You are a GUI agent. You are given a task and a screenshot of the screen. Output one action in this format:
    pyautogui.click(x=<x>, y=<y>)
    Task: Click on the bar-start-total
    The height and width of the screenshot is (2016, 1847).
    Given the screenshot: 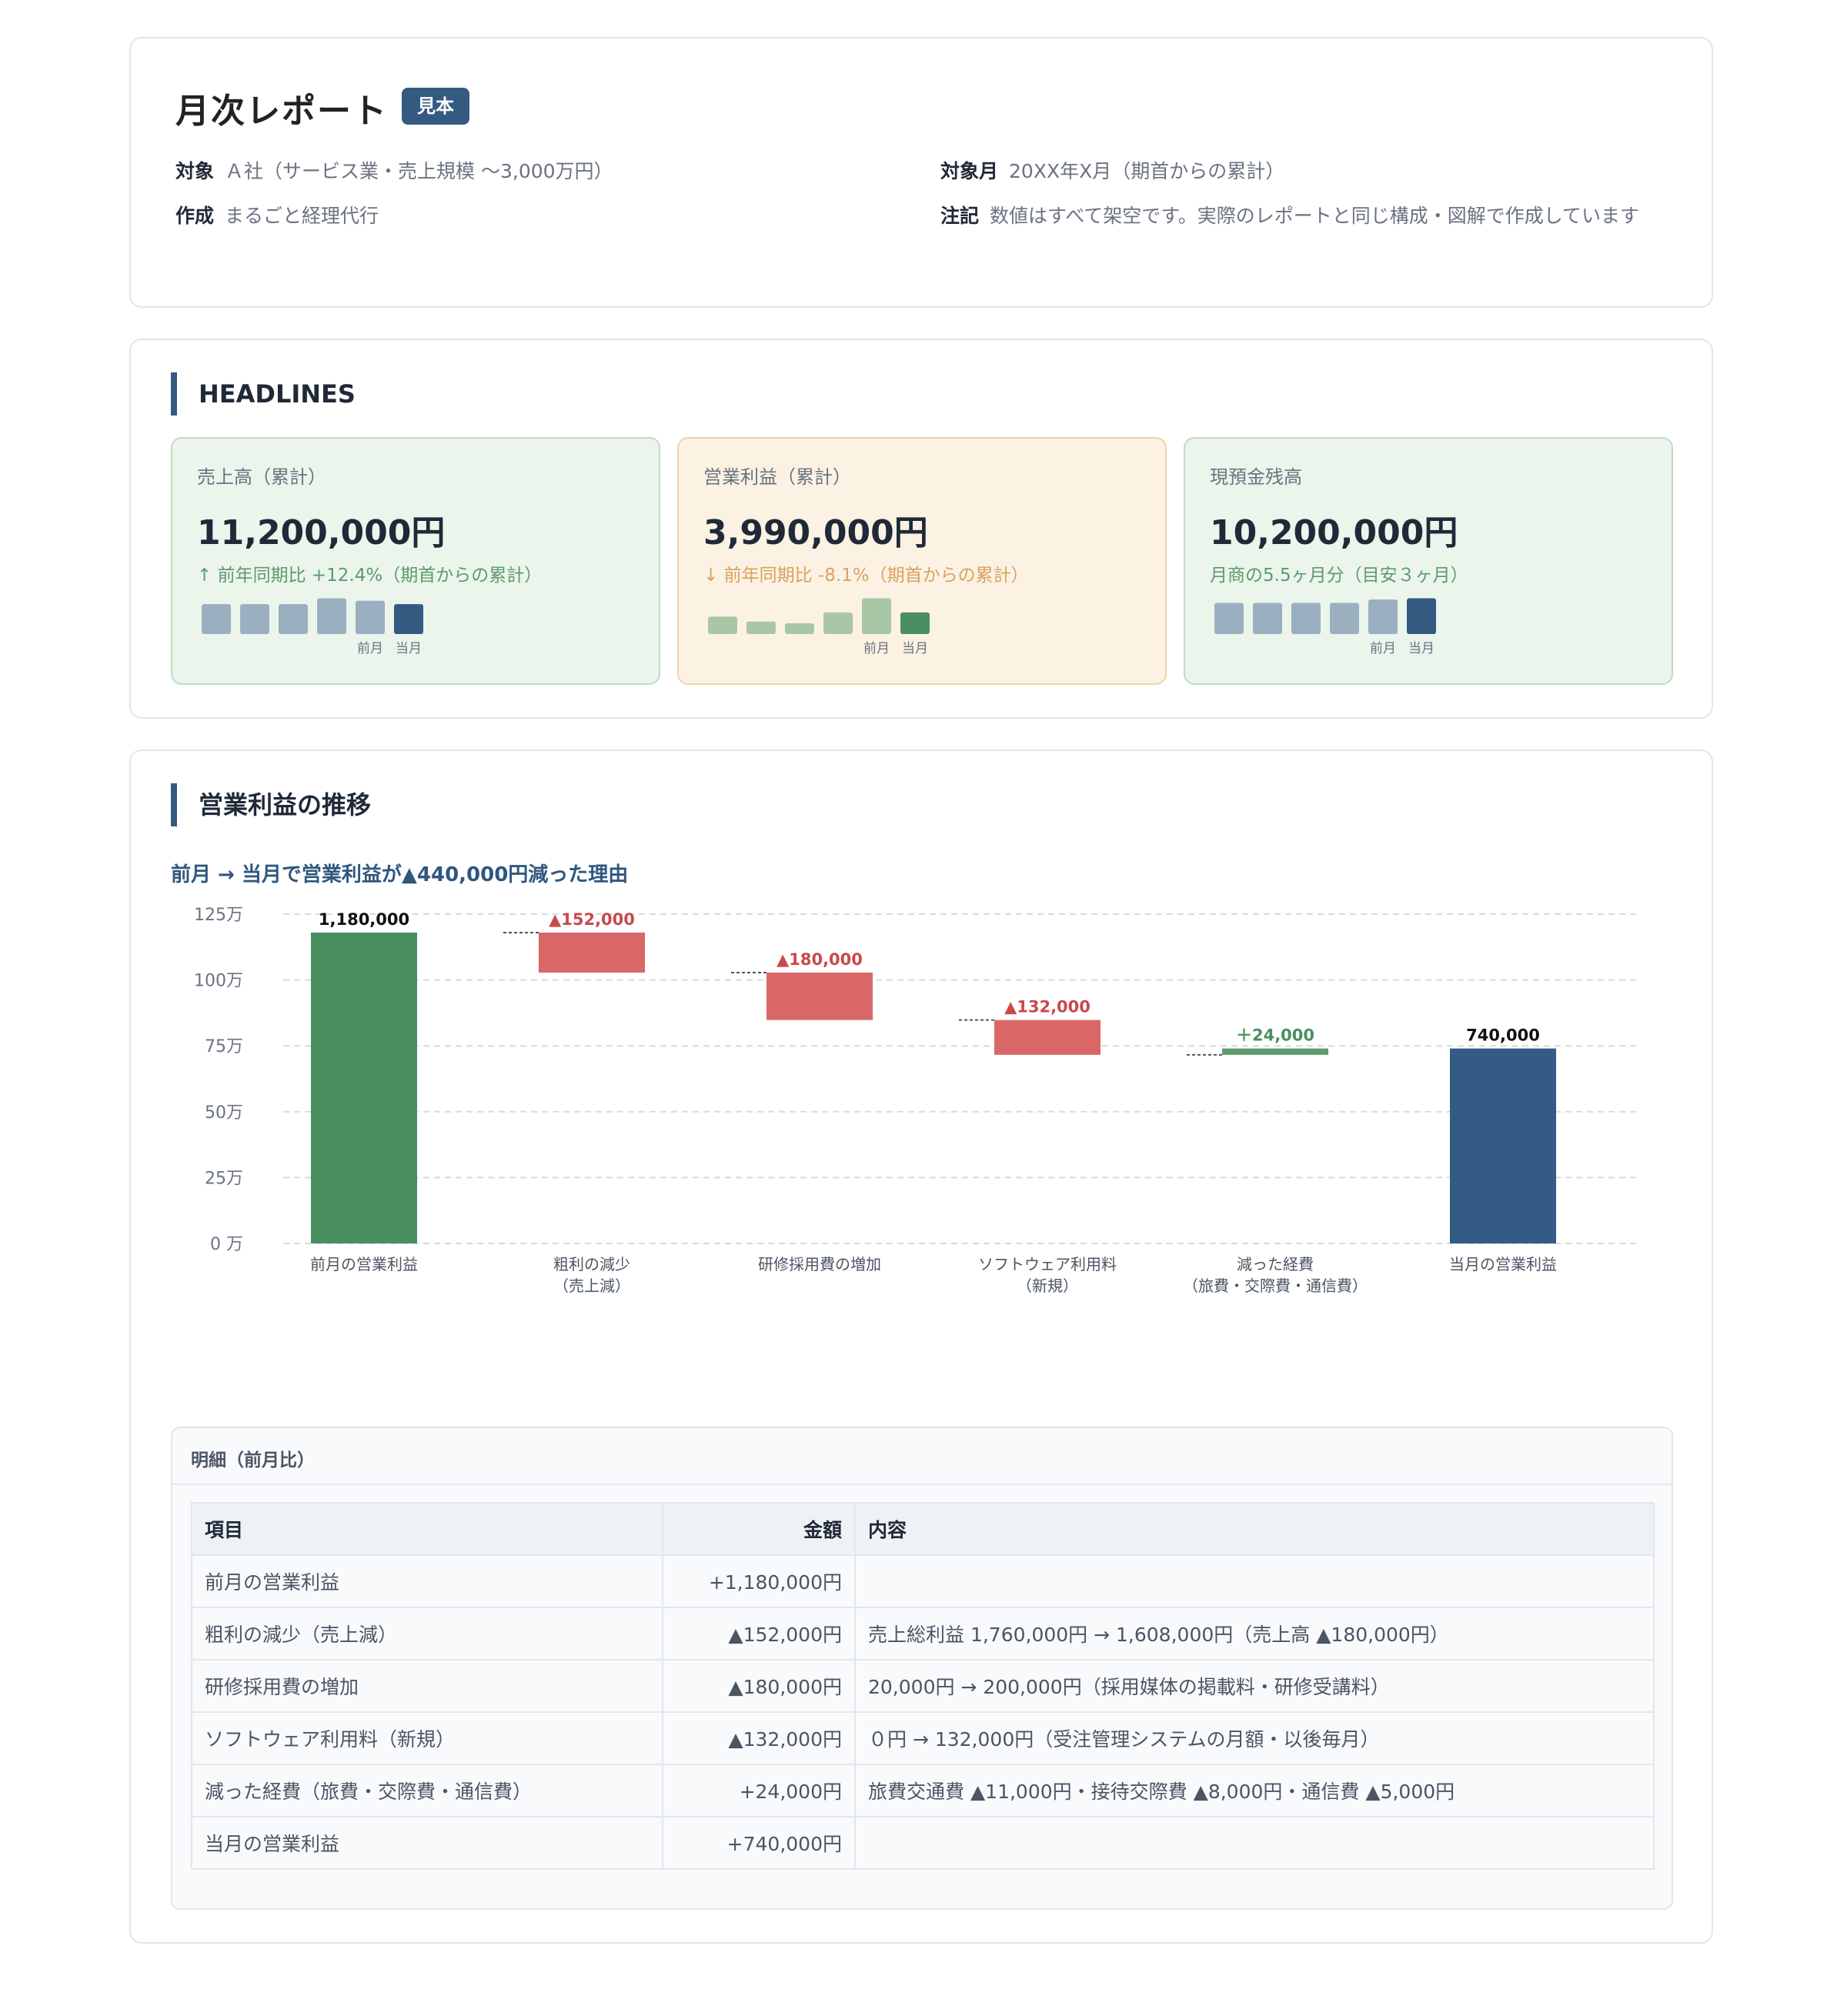 What is the action you would take?
    pyautogui.click(x=364, y=1087)
    